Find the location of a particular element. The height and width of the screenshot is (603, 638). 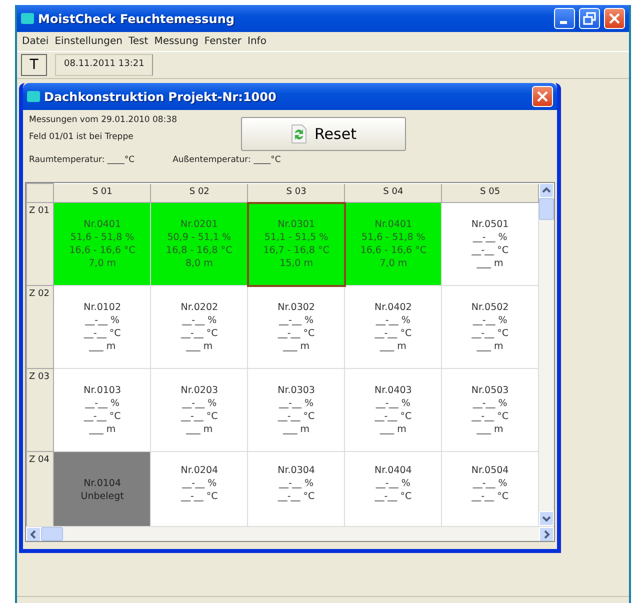

toolbar-button: T is located at coordinates (34, 65).